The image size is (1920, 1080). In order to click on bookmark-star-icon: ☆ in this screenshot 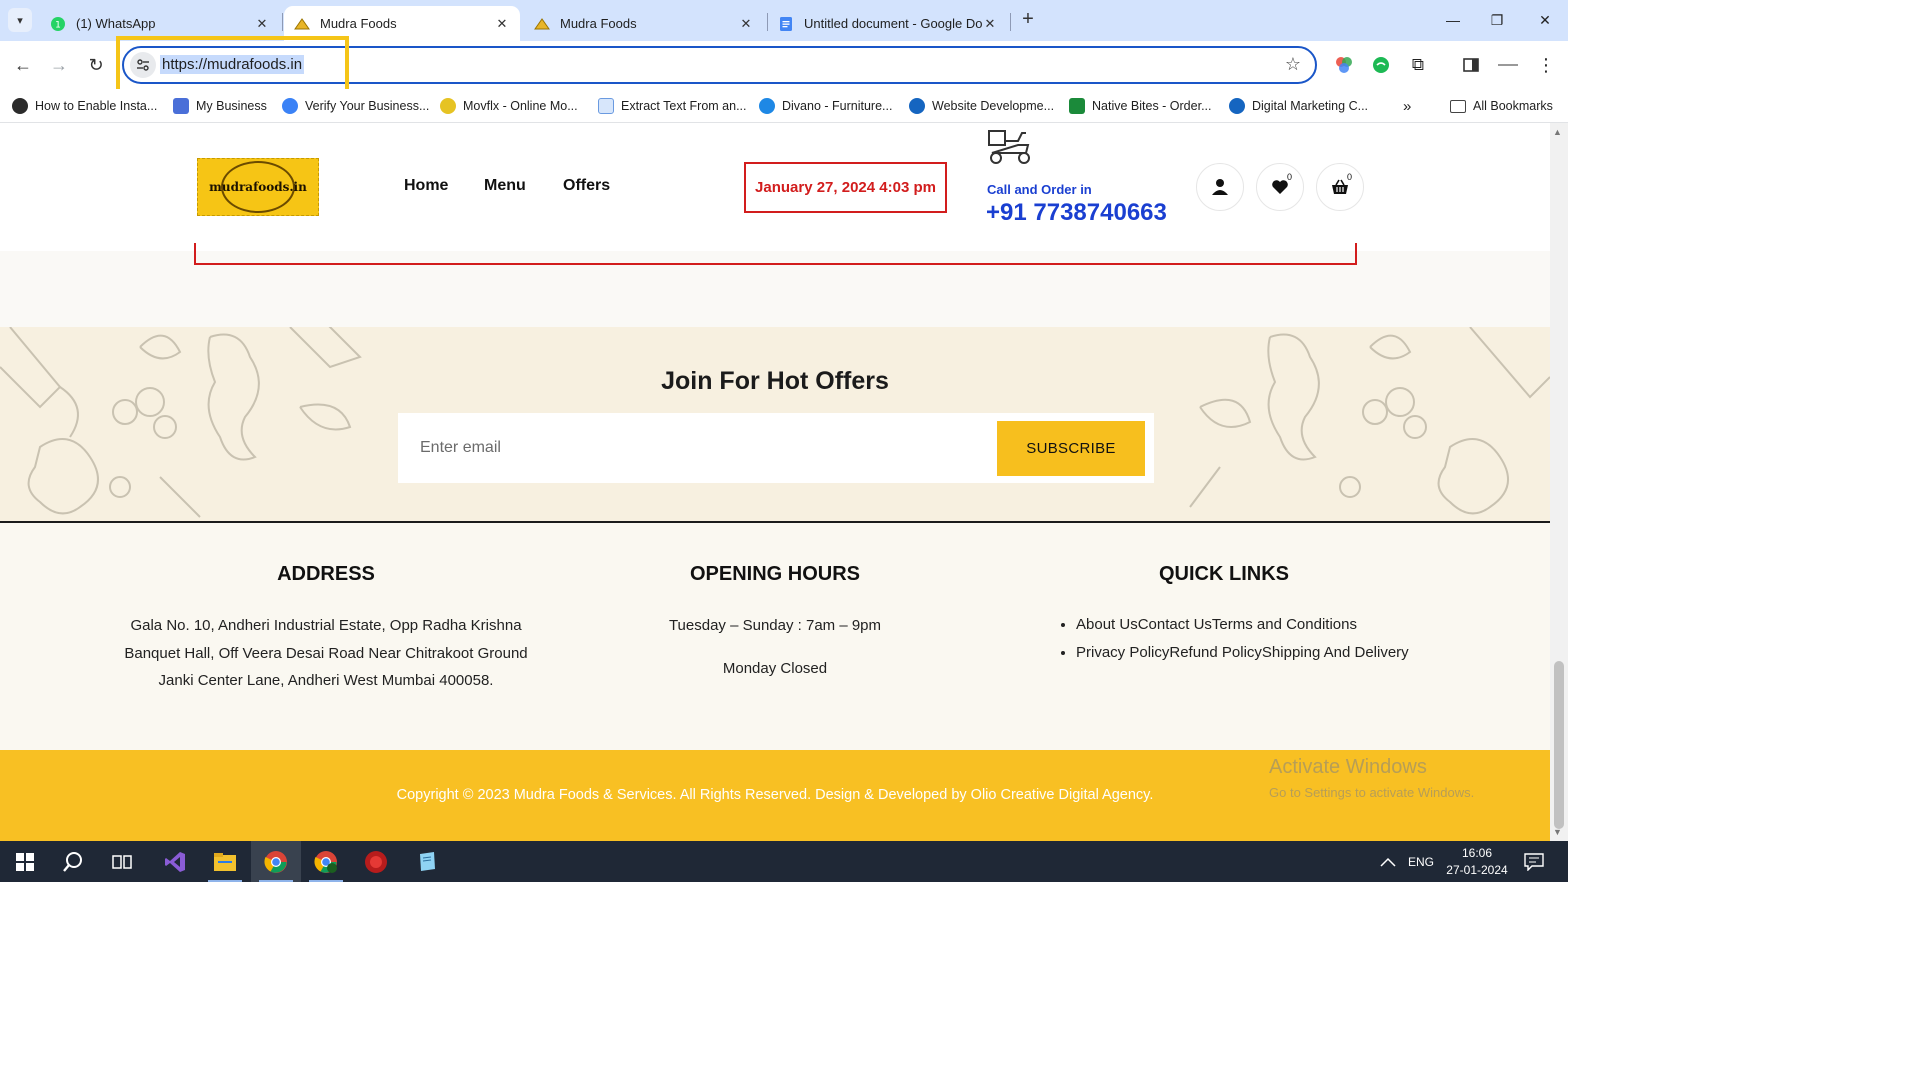, I will do `click(1293, 64)`.